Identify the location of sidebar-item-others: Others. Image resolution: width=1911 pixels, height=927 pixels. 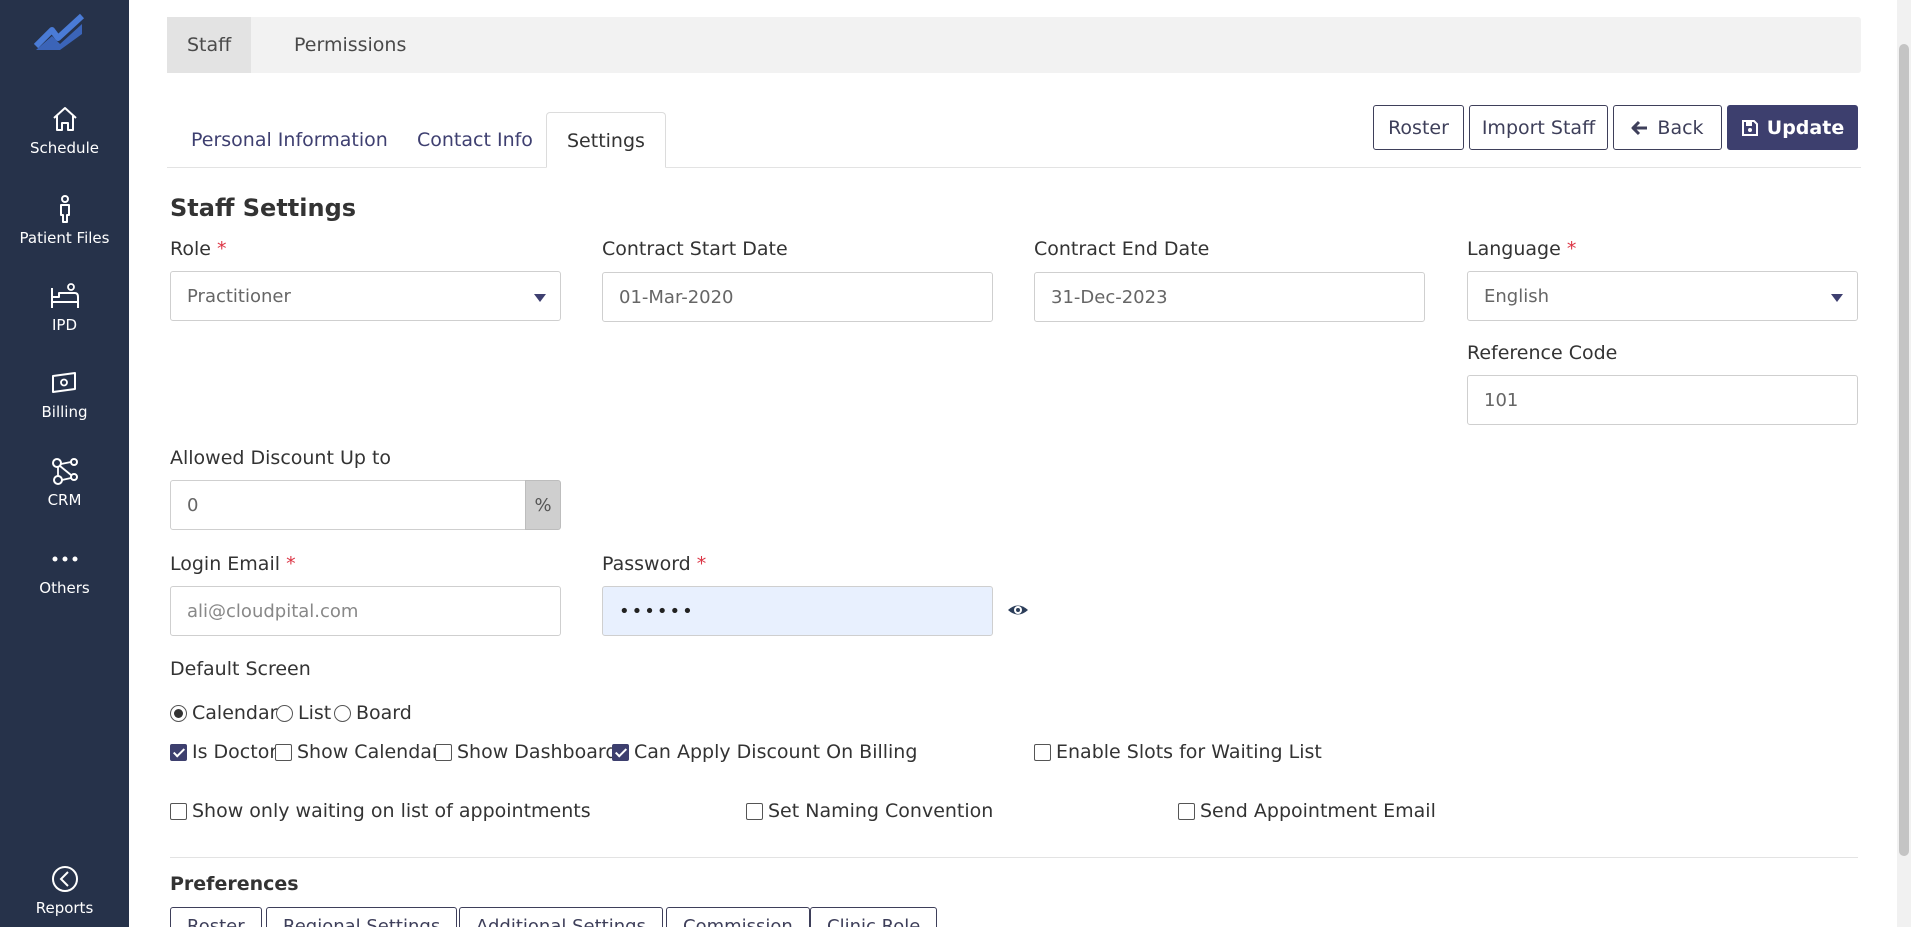
(64, 570).